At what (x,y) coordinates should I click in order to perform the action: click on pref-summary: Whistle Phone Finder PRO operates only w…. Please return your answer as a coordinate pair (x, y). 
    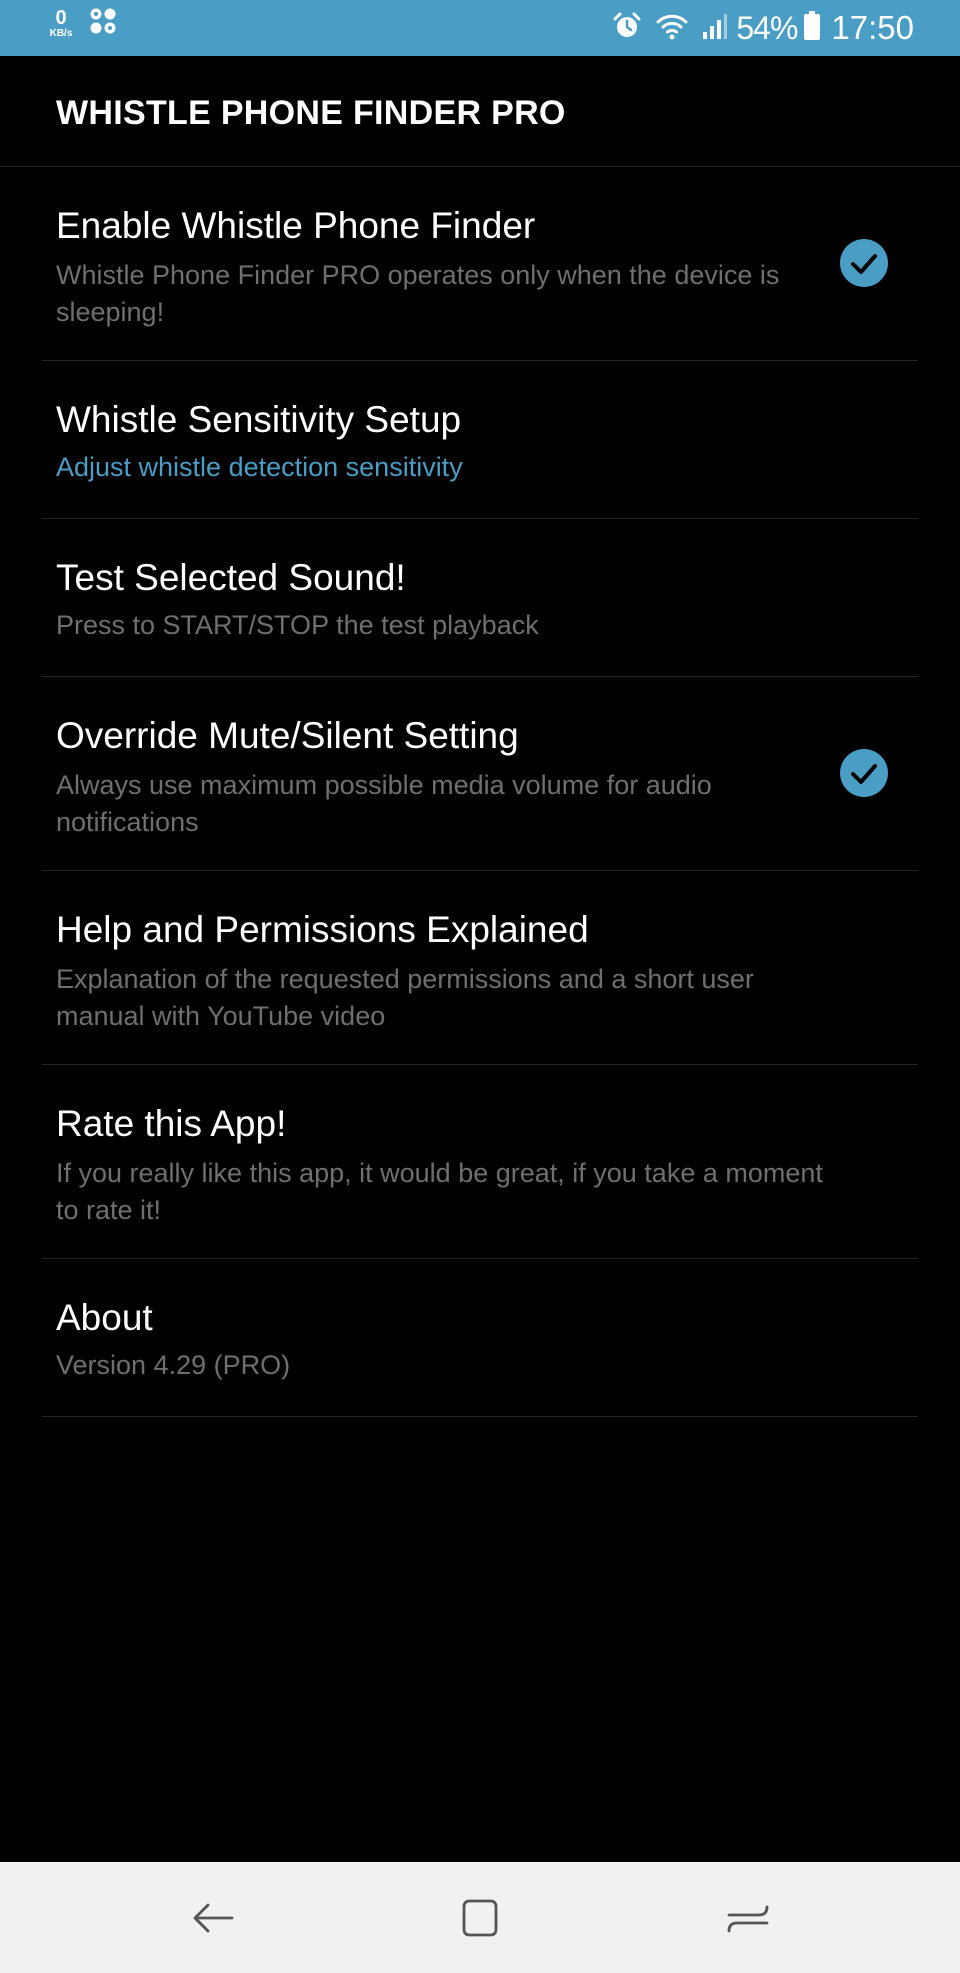
    Looking at the image, I should click on (418, 293).